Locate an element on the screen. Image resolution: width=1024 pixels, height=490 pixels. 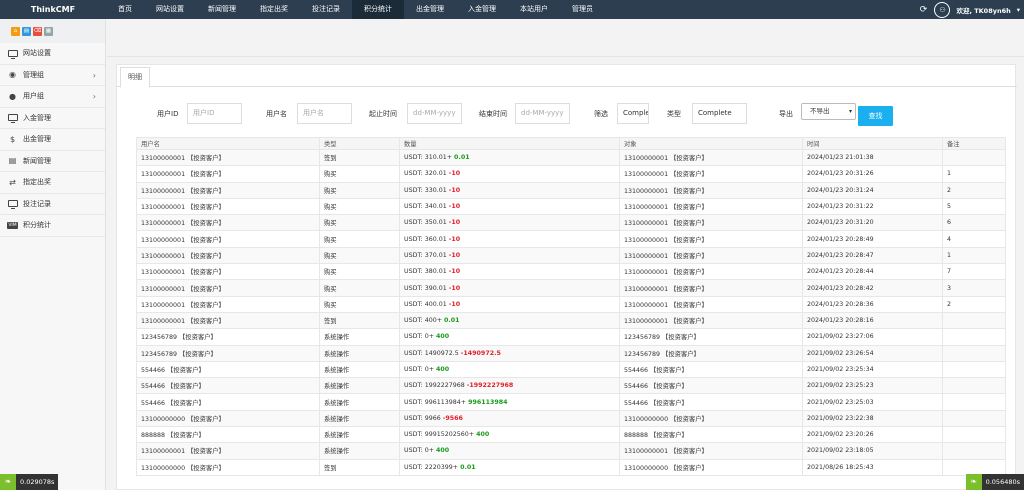
amount-base: USDT: 370.01 is located at coordinates (426, 255).